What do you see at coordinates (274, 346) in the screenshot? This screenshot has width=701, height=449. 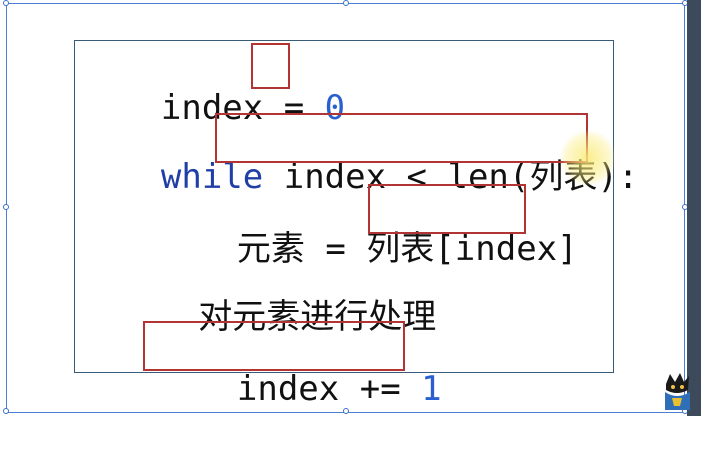 I see `highlight-box-increment` at bounding box center [274, 346].